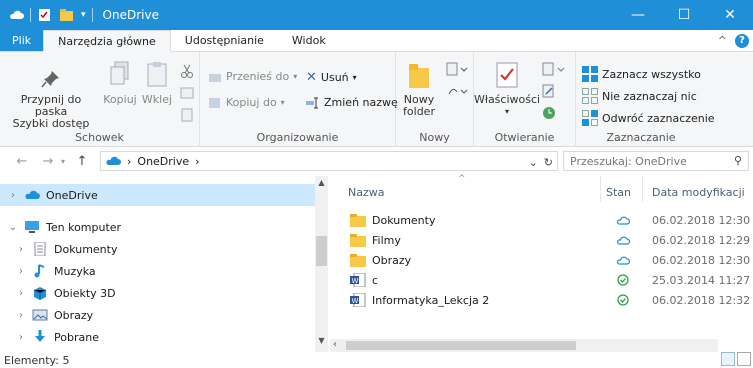 This screenshot has height=368, width=753. Describe the element at coordinates (157, 195) in the screenshot. I see `nav-item-onedrive: › OneDrive` at that location.